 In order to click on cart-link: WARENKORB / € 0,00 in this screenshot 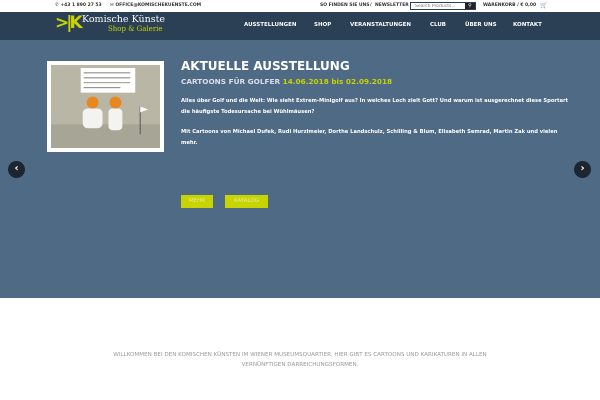, I will do `click(509, 5)`.